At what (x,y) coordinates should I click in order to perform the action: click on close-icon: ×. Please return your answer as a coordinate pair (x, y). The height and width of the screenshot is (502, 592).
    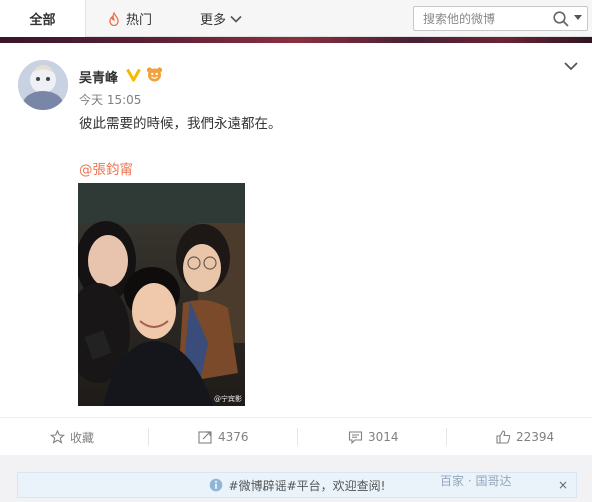
    Looking at the image, I should click on (563, 485).